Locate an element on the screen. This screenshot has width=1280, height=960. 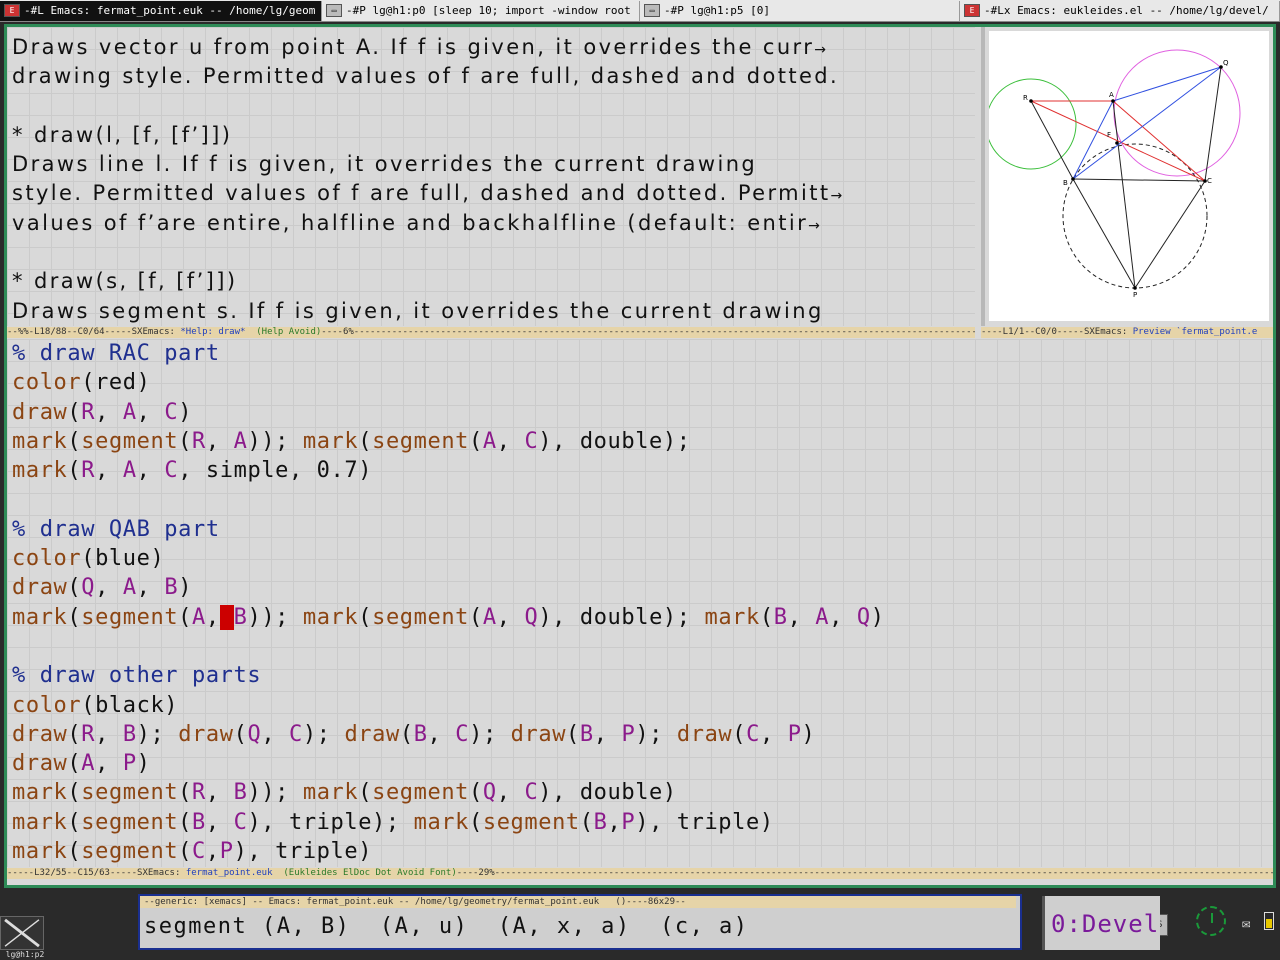
code-token: color is located at coordinates (47, 383).